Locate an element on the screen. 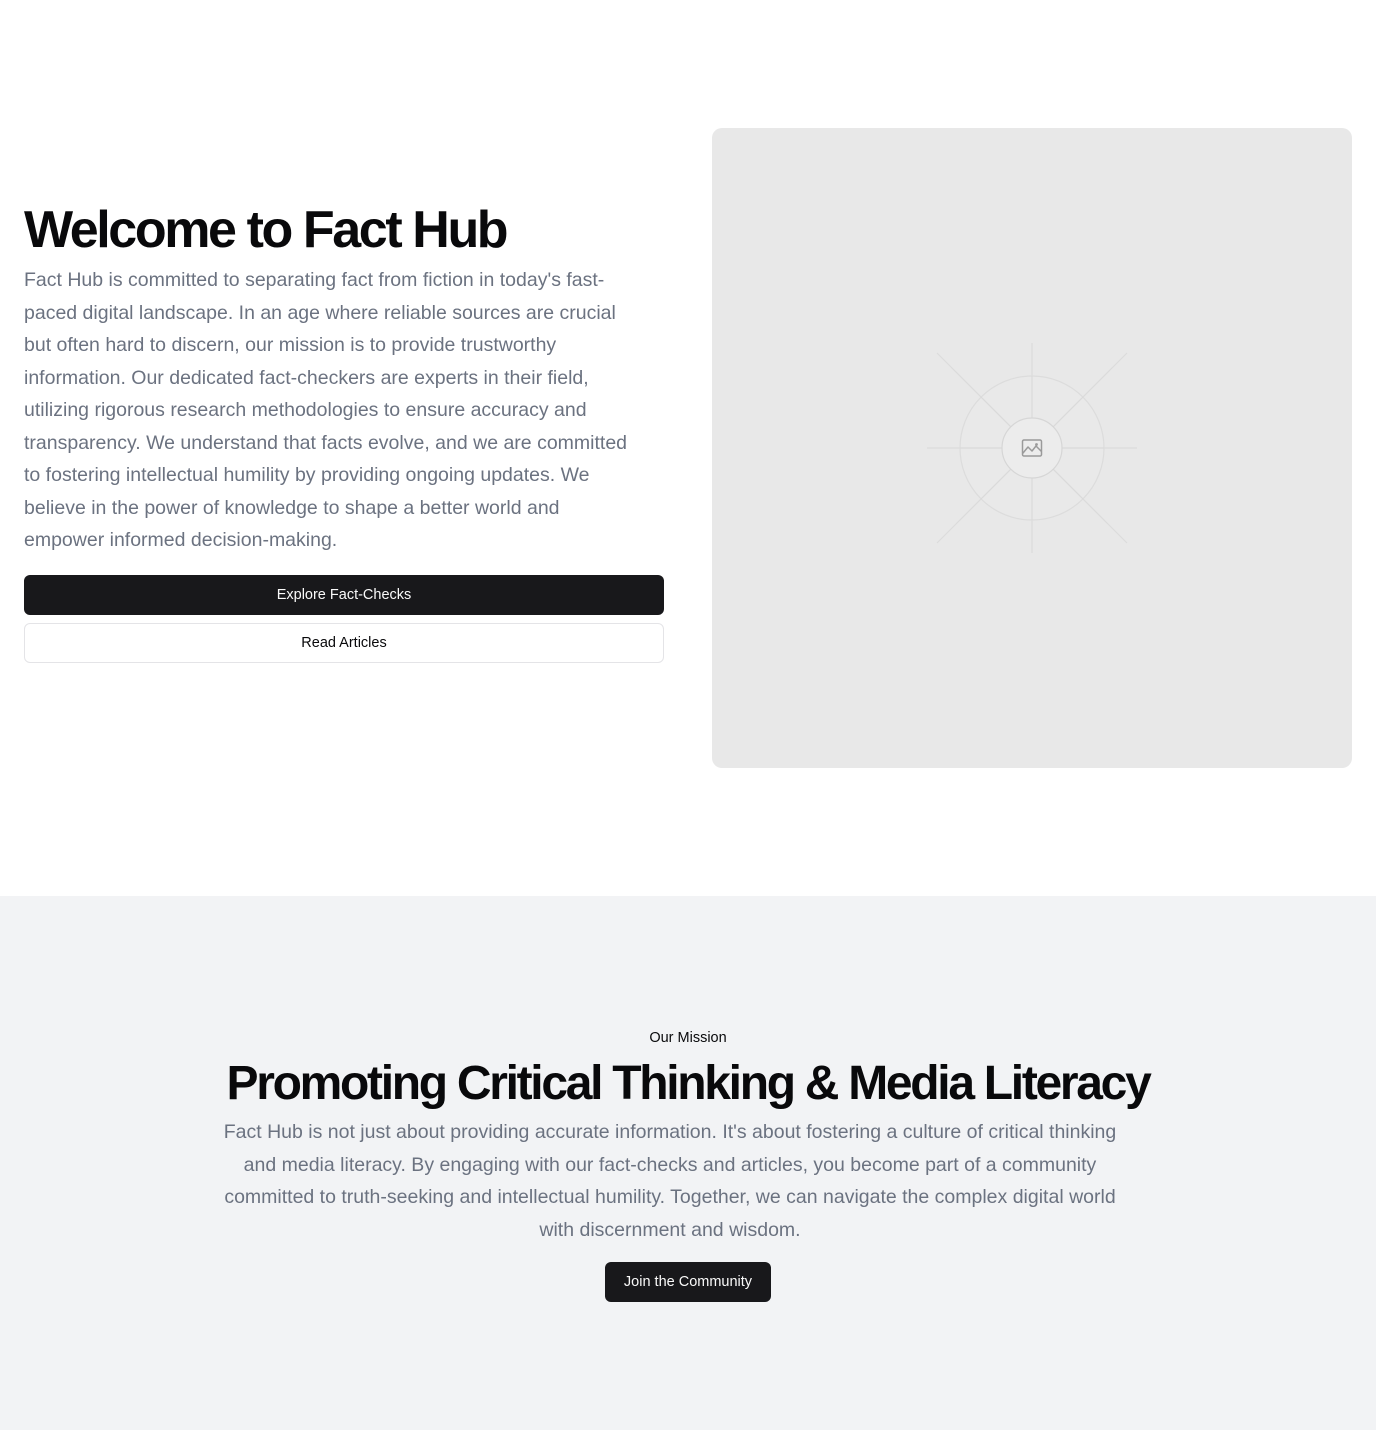  hero-title: Welcome to Fact Hub is located at coordinates (266, 230).